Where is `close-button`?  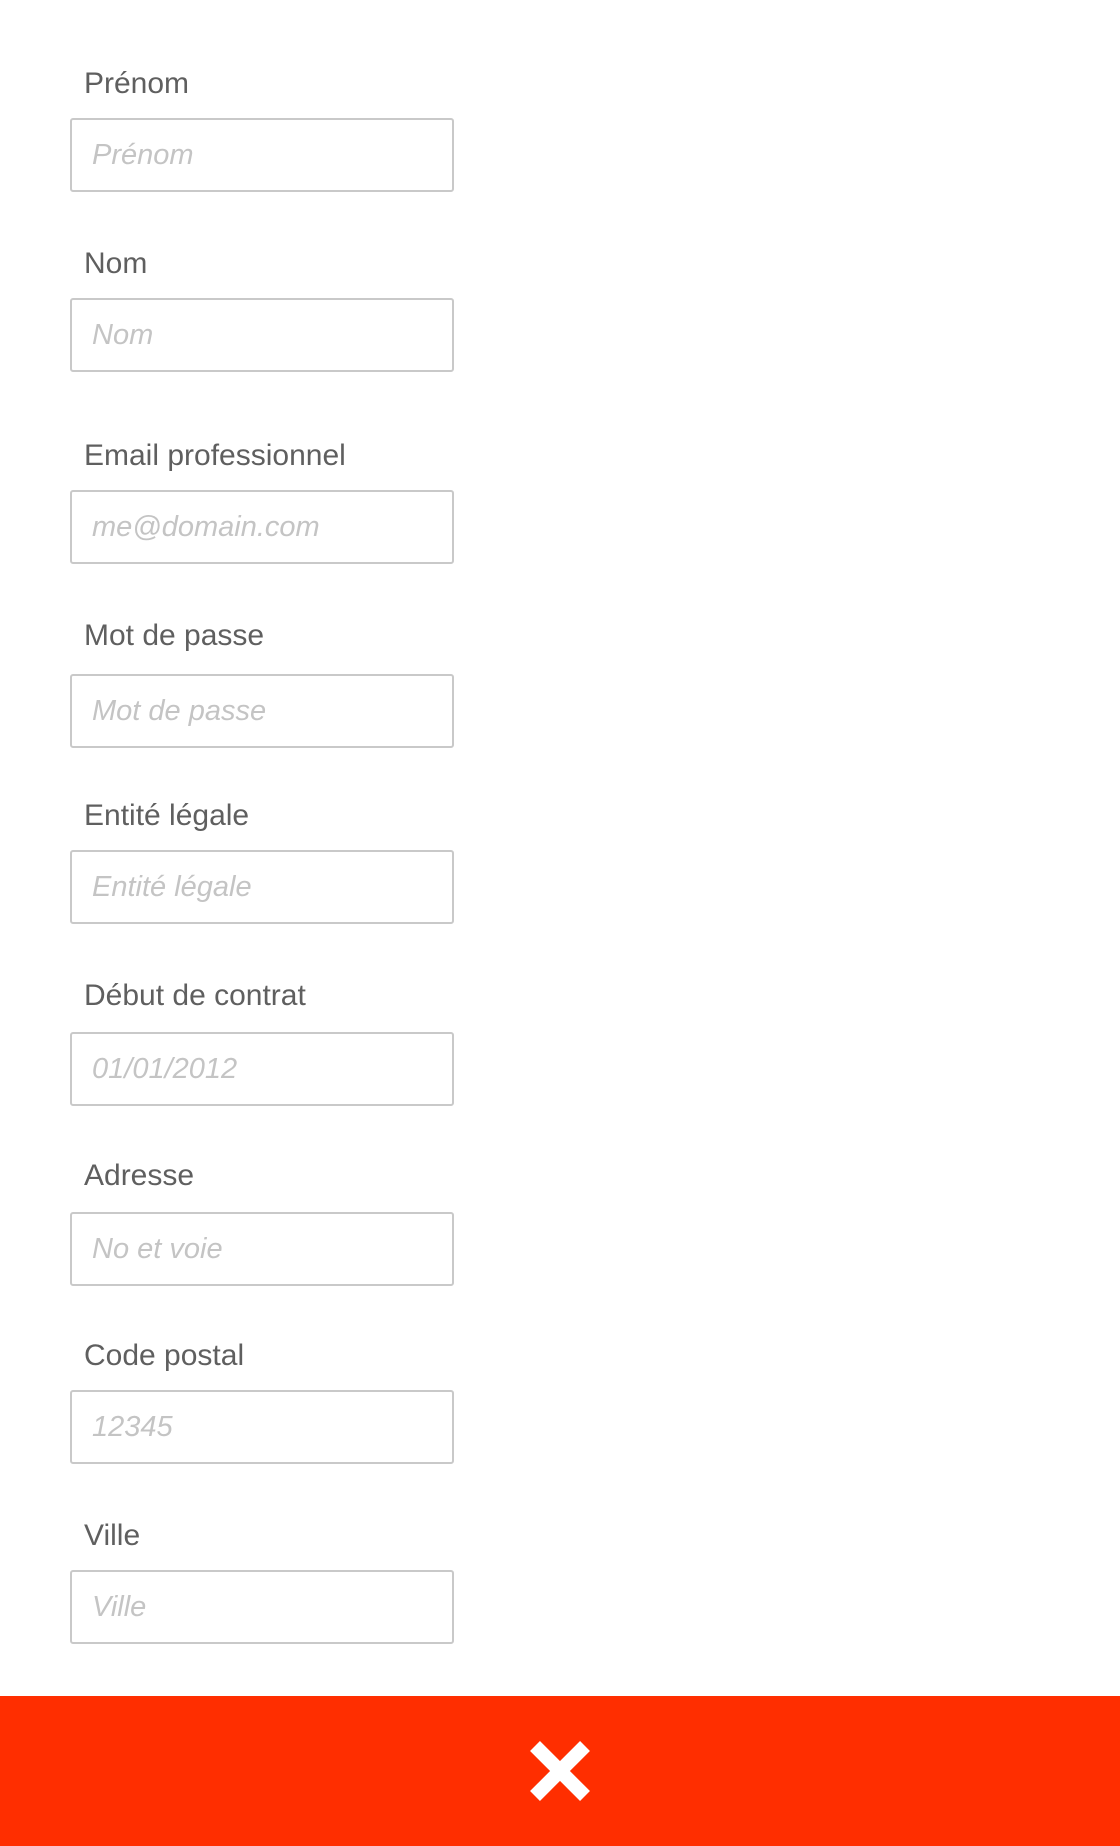 close-button is located at coordinates (560, 1771).